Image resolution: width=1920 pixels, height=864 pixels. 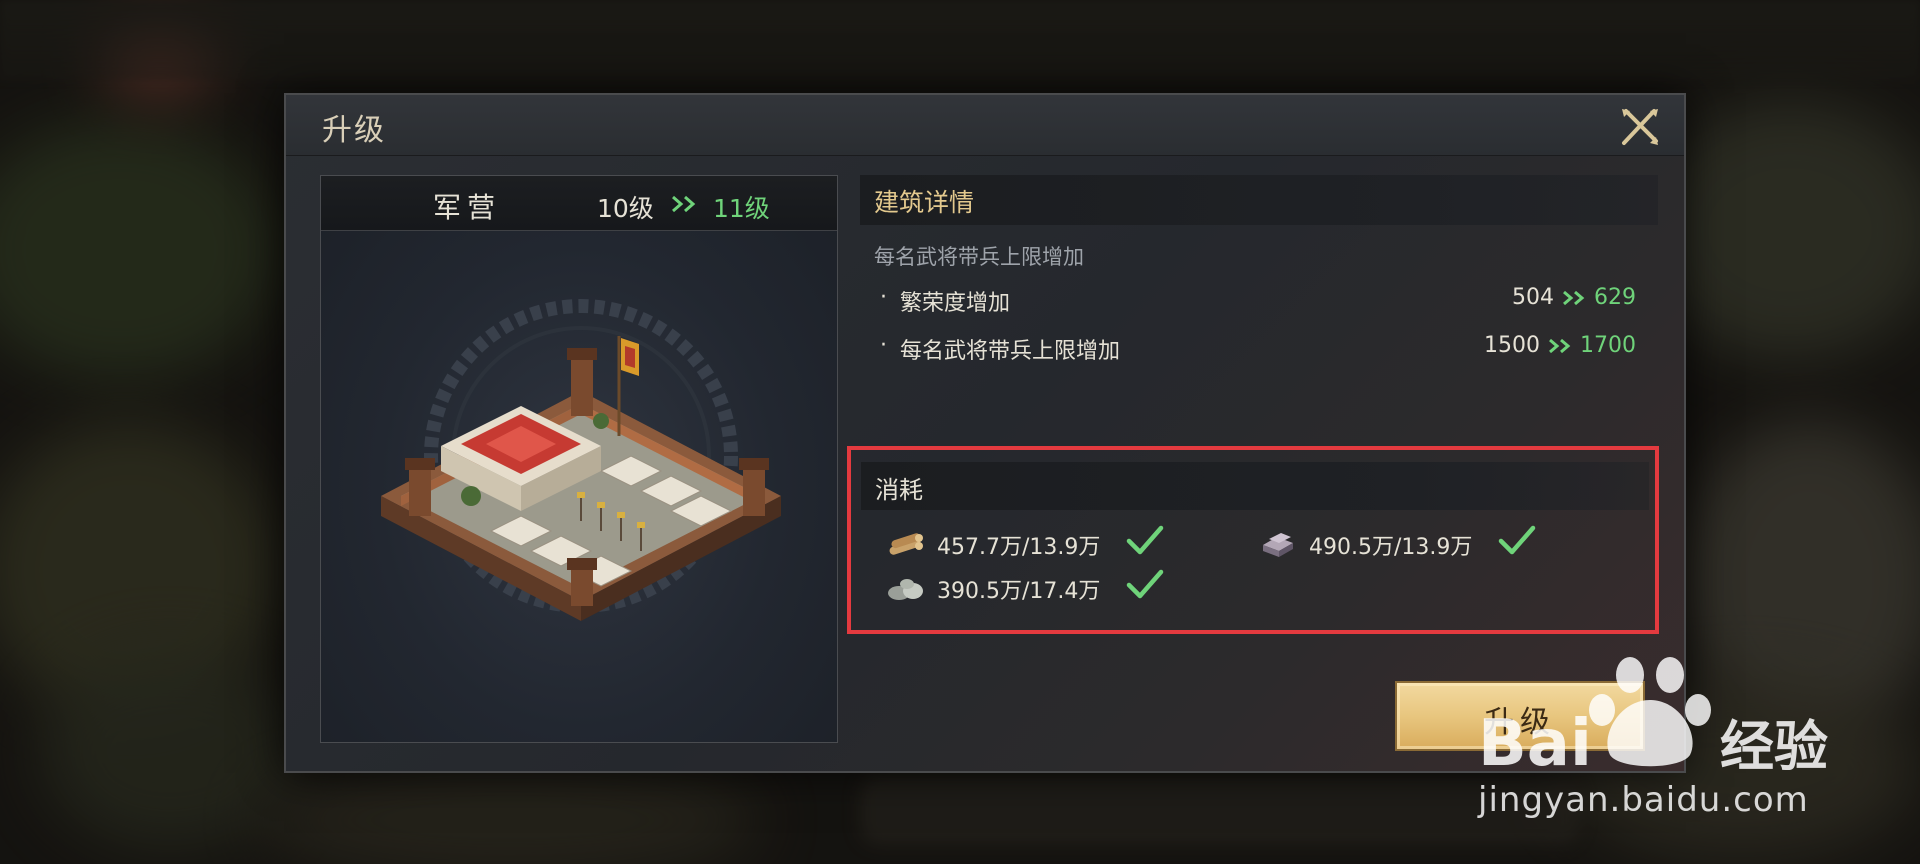 I want to click on dialog-header: 升级, so click(x=985, y=125).